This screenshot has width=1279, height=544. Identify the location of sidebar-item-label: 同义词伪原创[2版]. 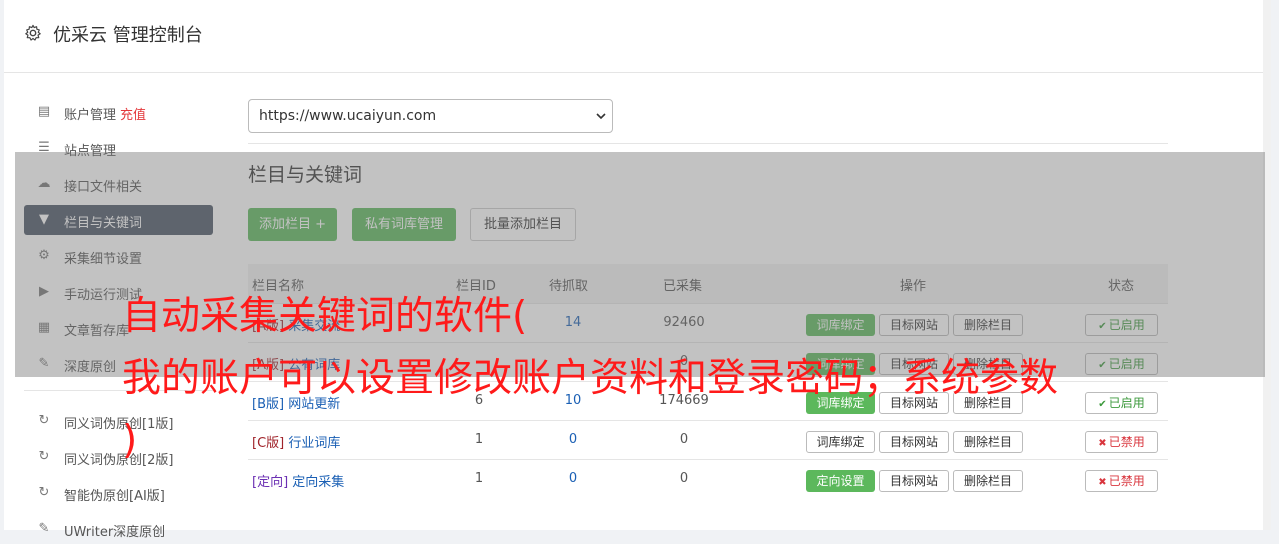
(119, 460).